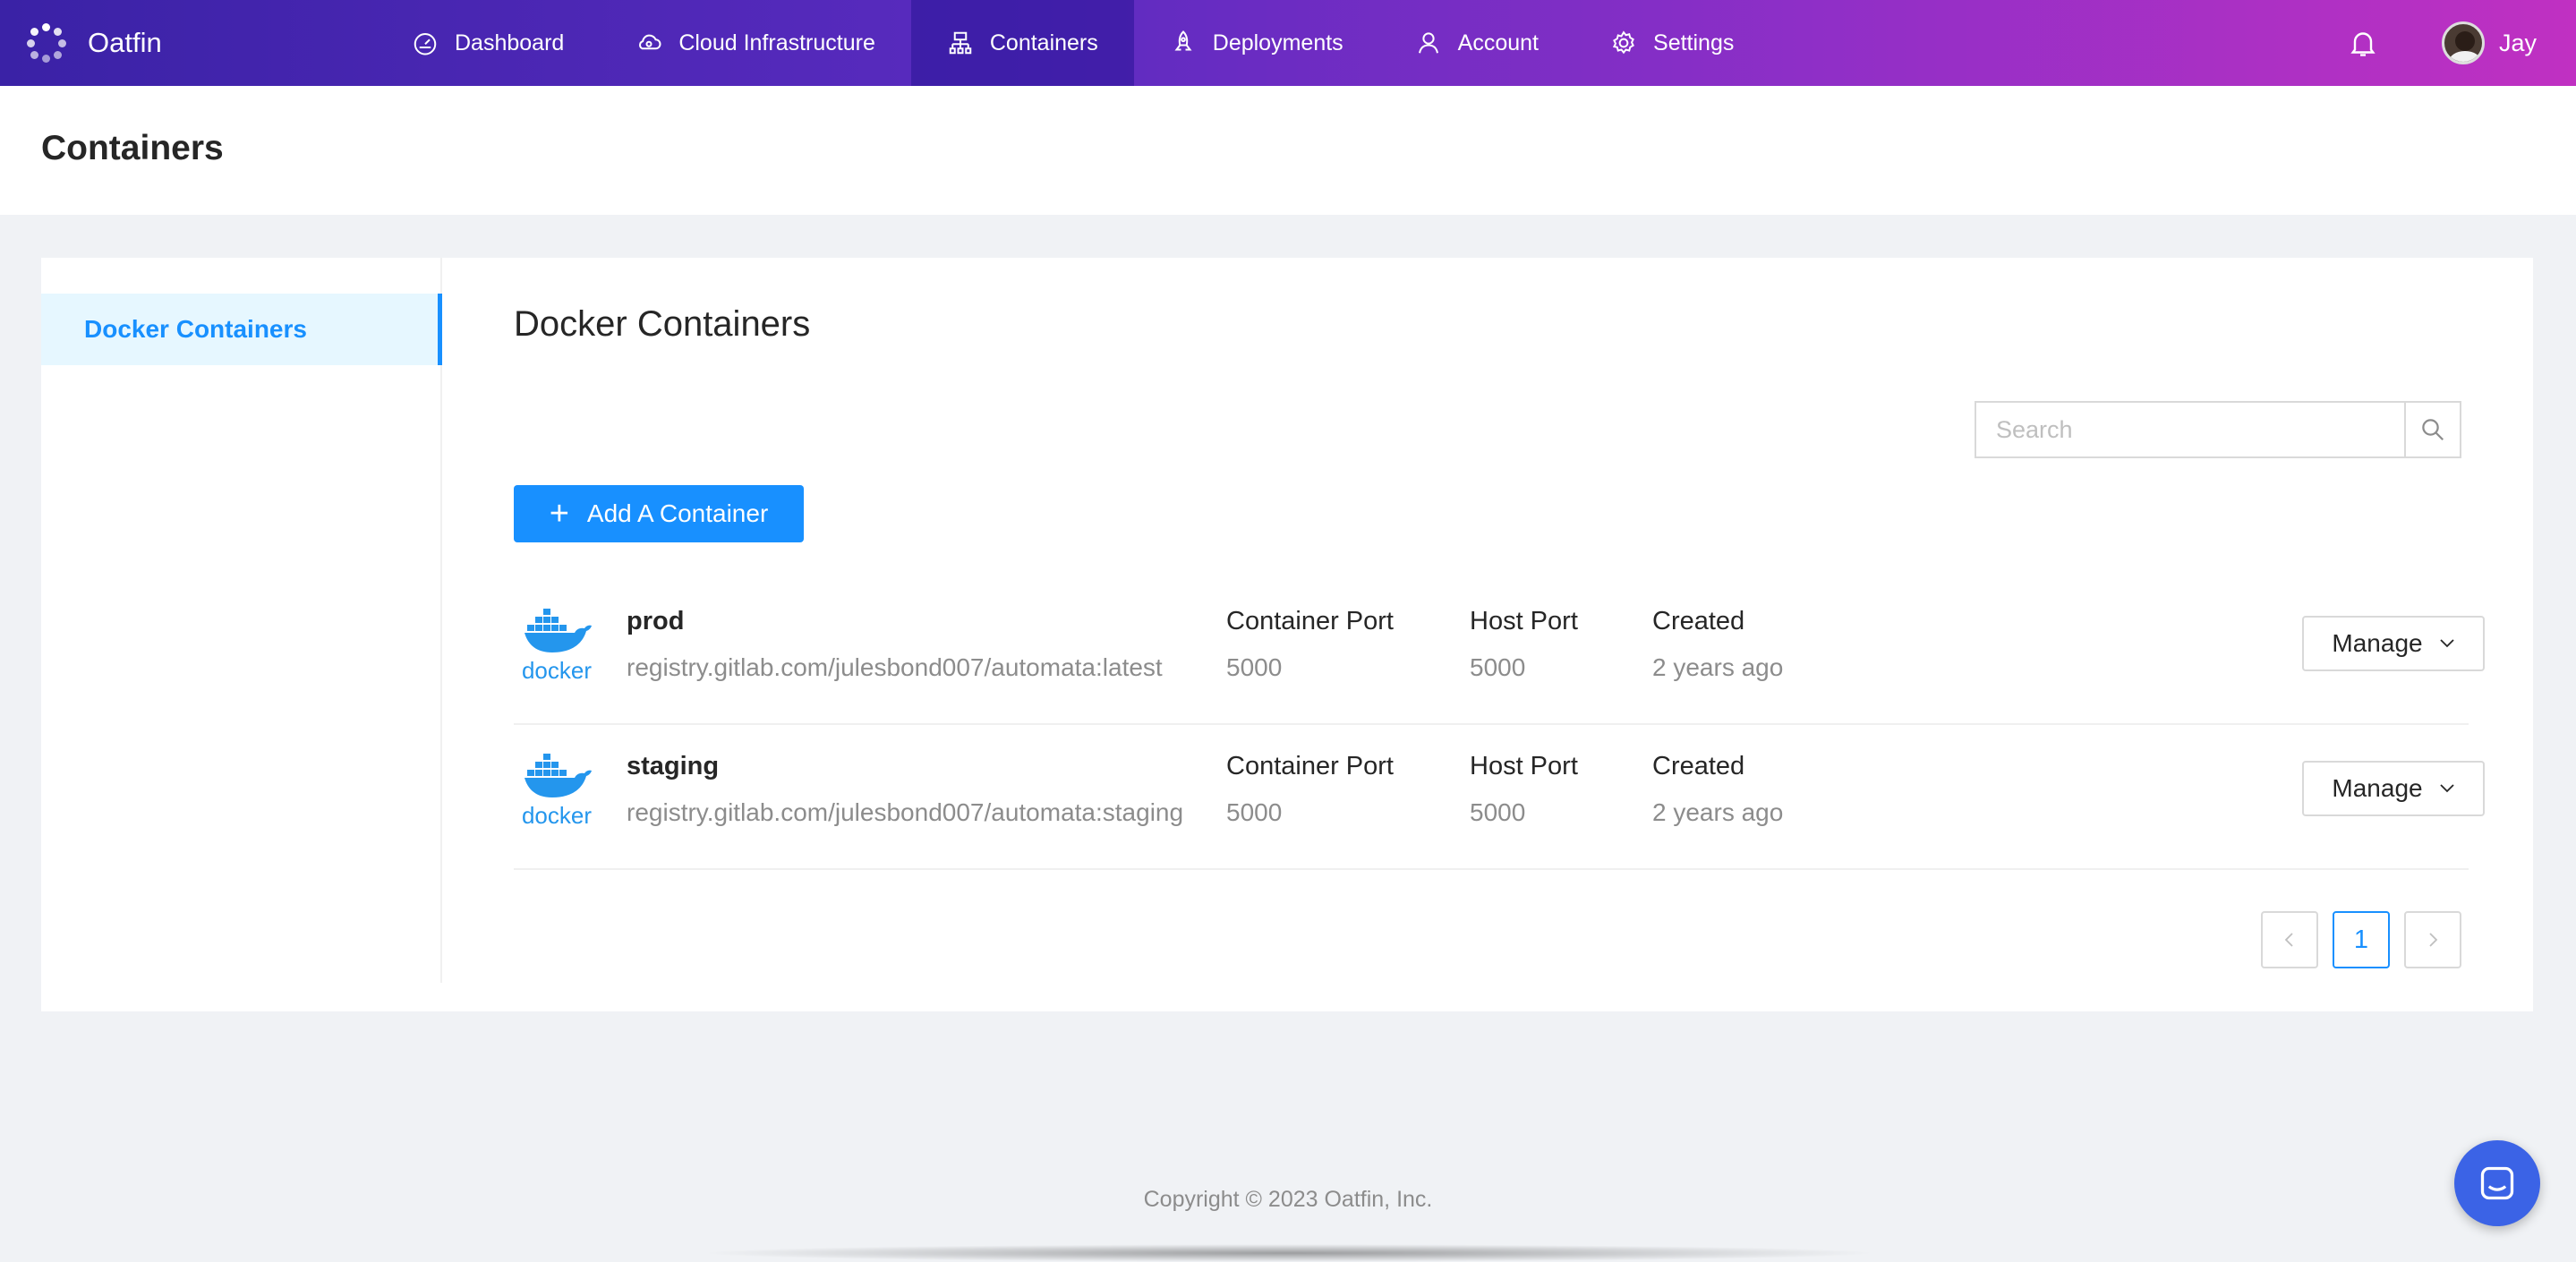 This screenshot has width=2576, height=1262. Describe the element at coordinates (132, 148) in the screenshot. I see `page-title: Containers` at that location.